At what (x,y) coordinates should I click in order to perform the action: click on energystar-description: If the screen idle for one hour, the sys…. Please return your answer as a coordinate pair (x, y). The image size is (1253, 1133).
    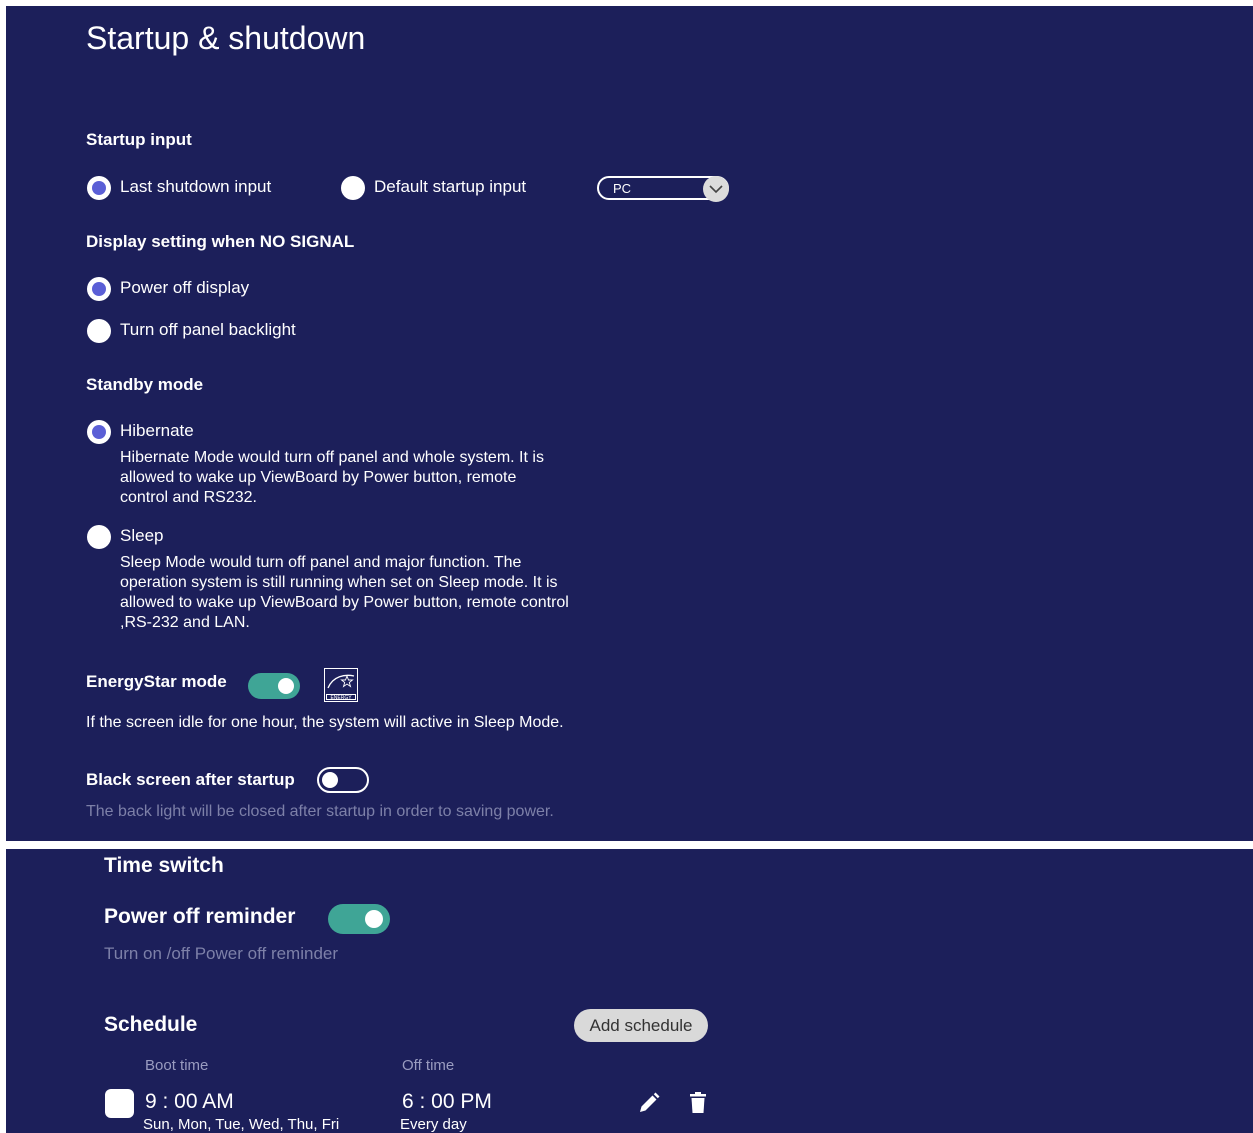
    Looking at the image, I should click on (325, 722).